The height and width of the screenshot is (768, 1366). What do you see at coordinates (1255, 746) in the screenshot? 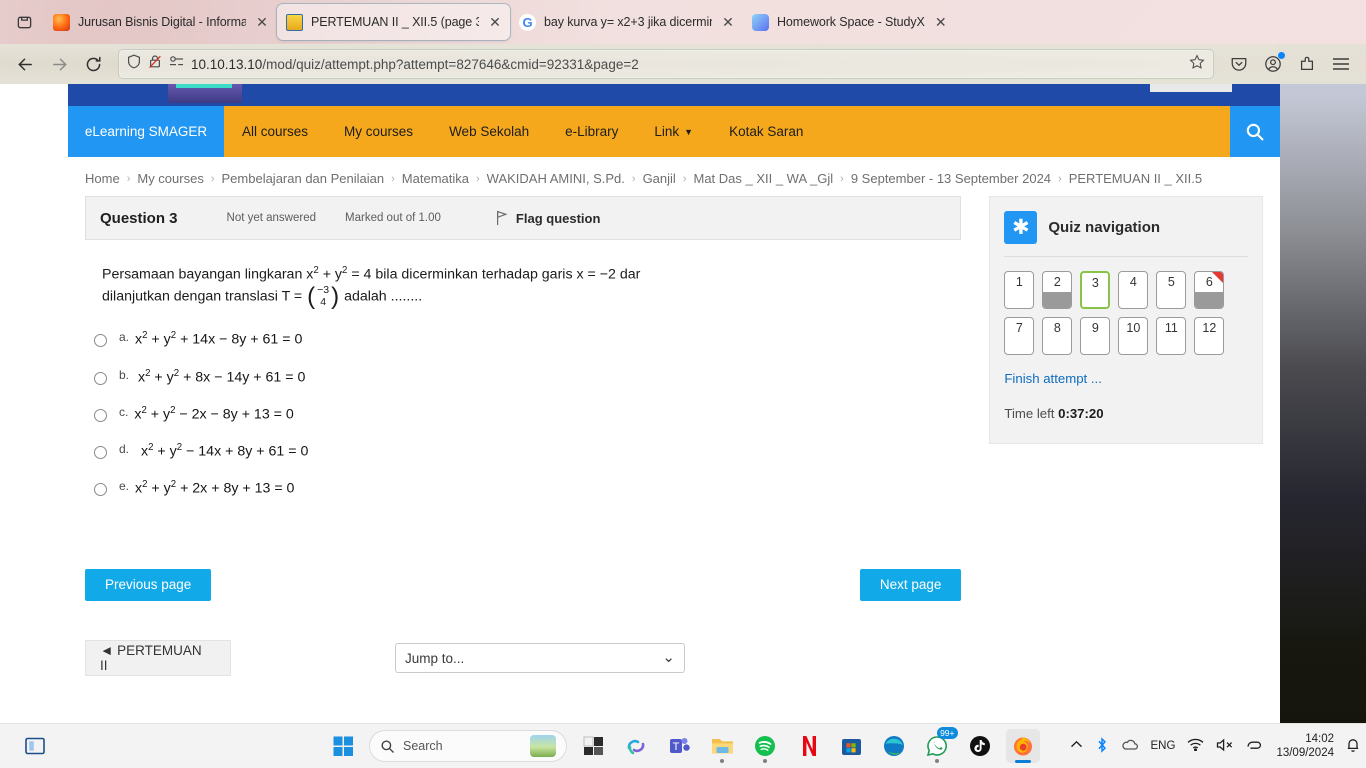
I see `battery-icon` at bounding box center [1255, 746].